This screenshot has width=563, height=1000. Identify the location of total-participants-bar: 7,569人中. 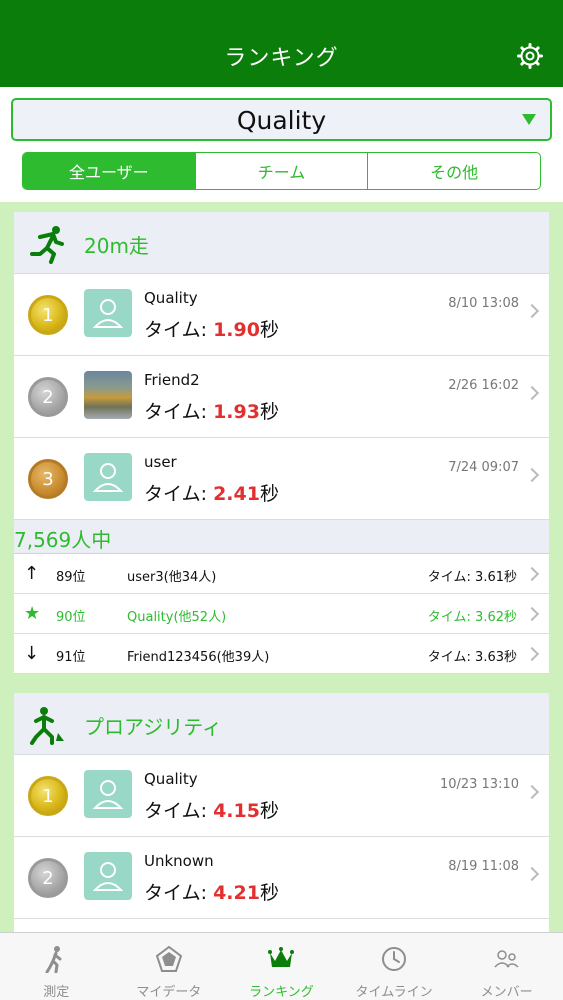
(281, 537).